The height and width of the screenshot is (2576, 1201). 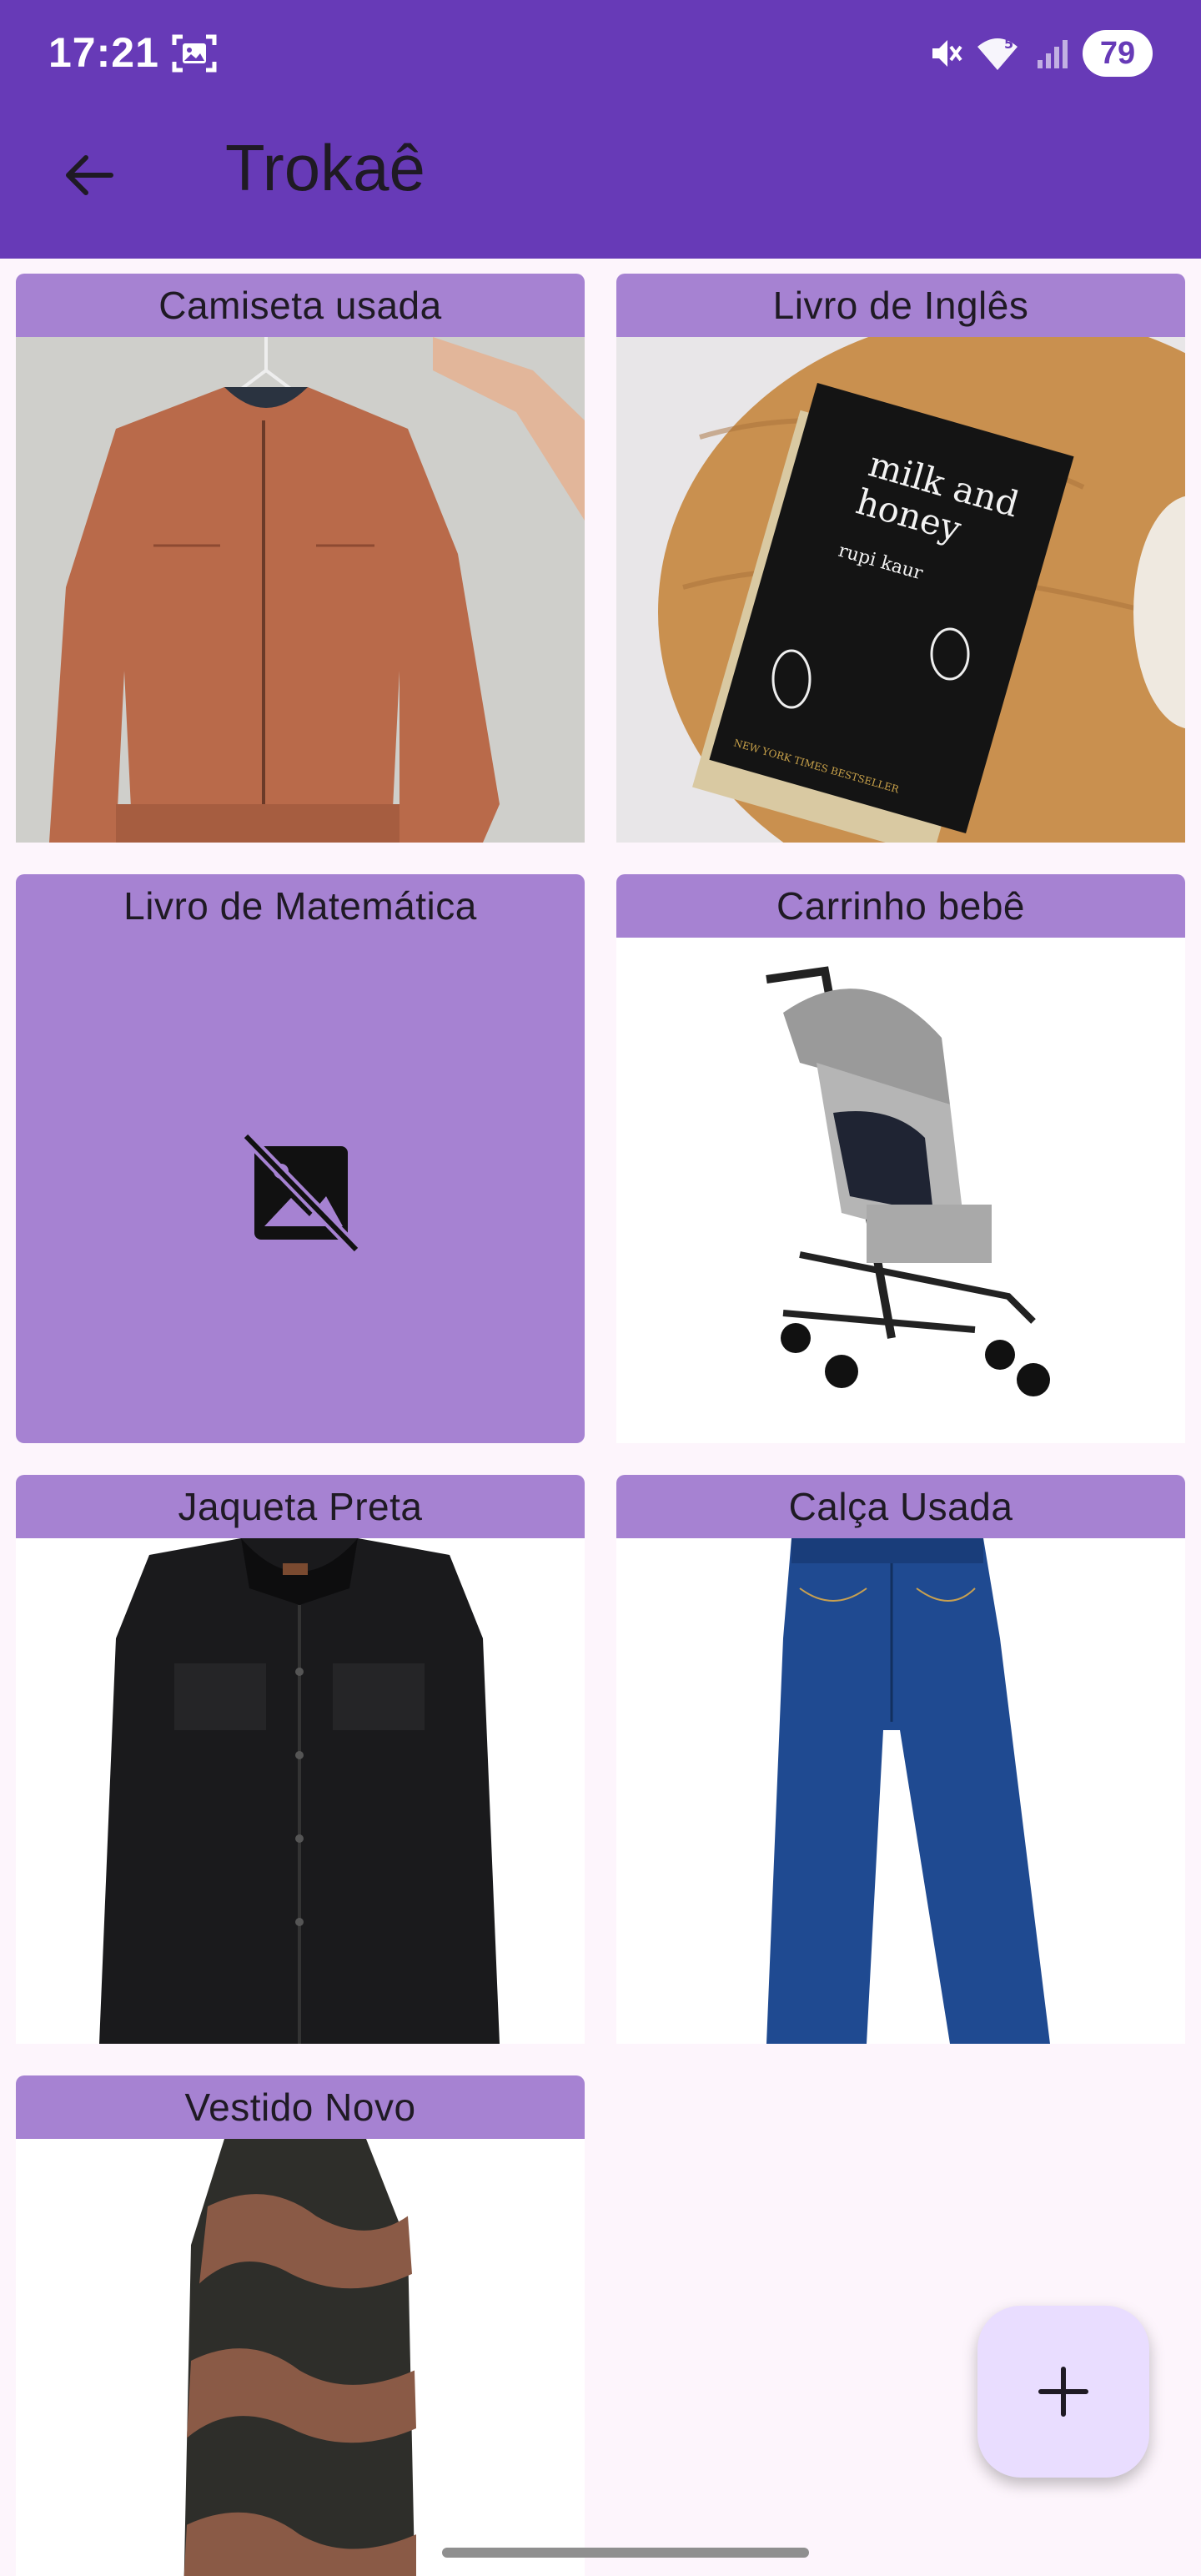 I want to click on card-title-bar: Carrinho bebê, so click(x=901, y=906).